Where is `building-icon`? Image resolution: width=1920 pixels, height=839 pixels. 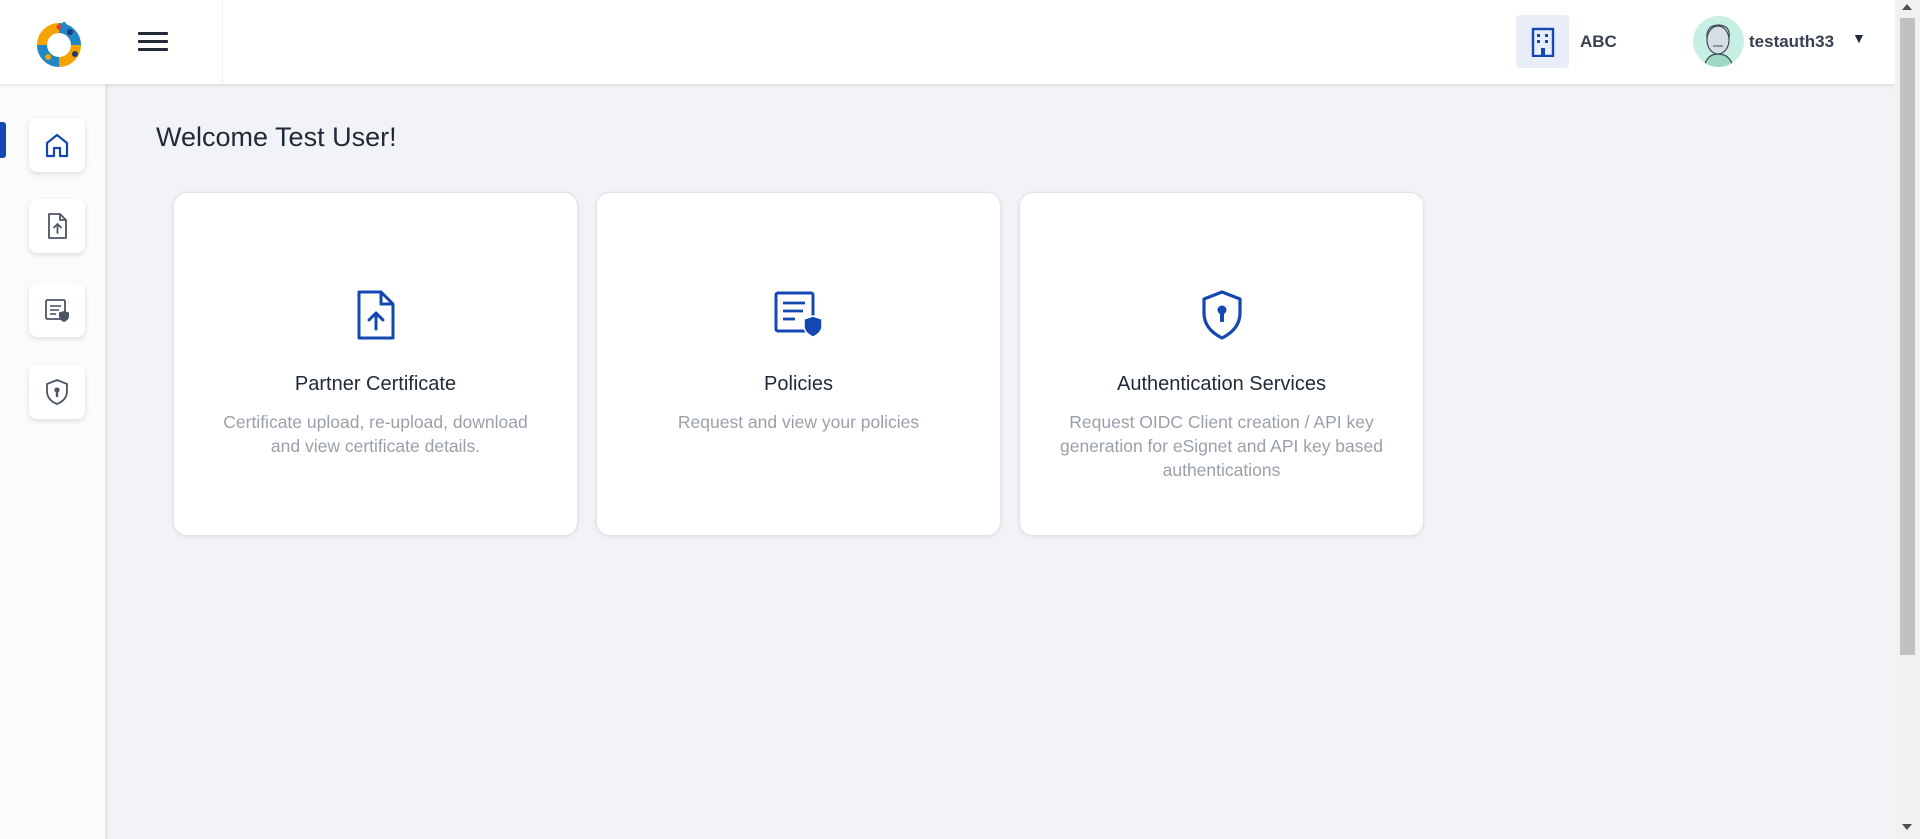
building-icon is located at coordinates (1542, 42).